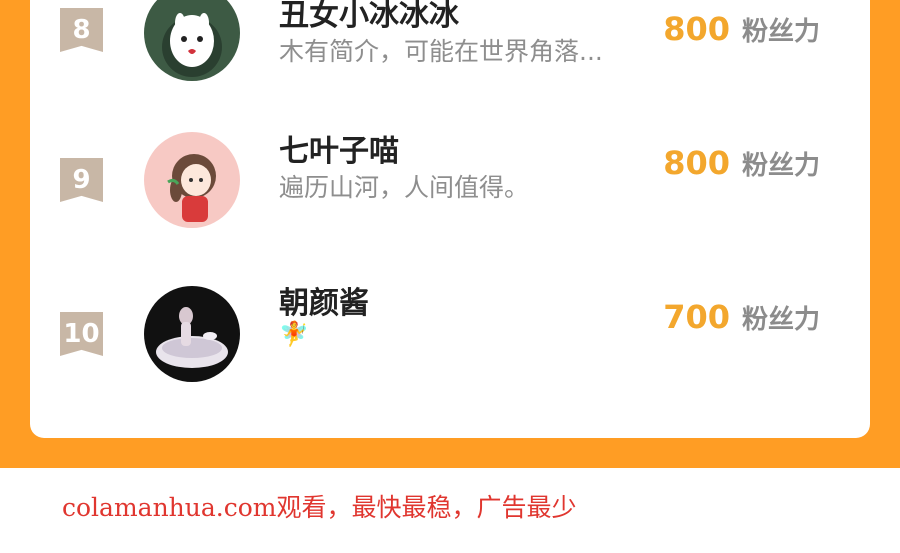 Image resolution: width=900 pixels, height=553 pixels. Describe the element at coordinates (294, 334) in the screenshot. I see `user-bio: 🧚` at that location.